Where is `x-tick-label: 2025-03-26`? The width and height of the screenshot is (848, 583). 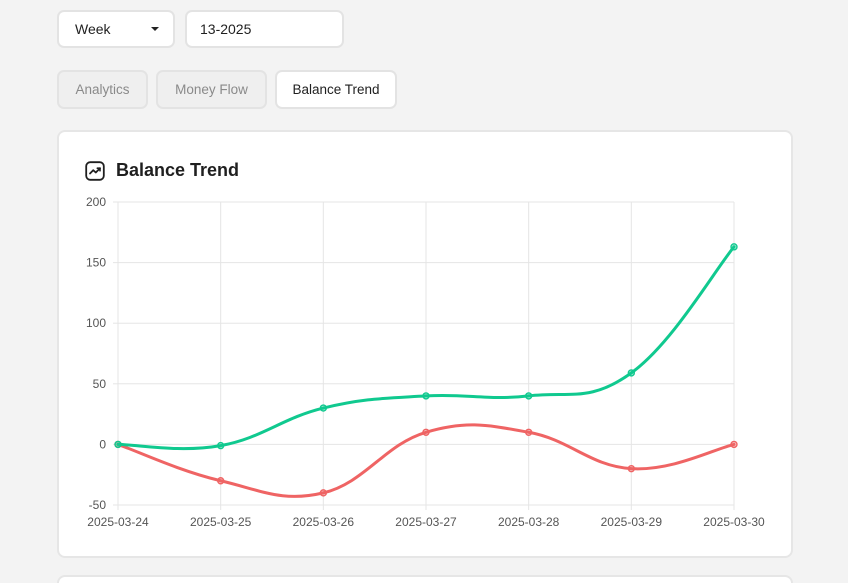 x-tick-label: 2025-03-26 is located at coordinates (324, 522).